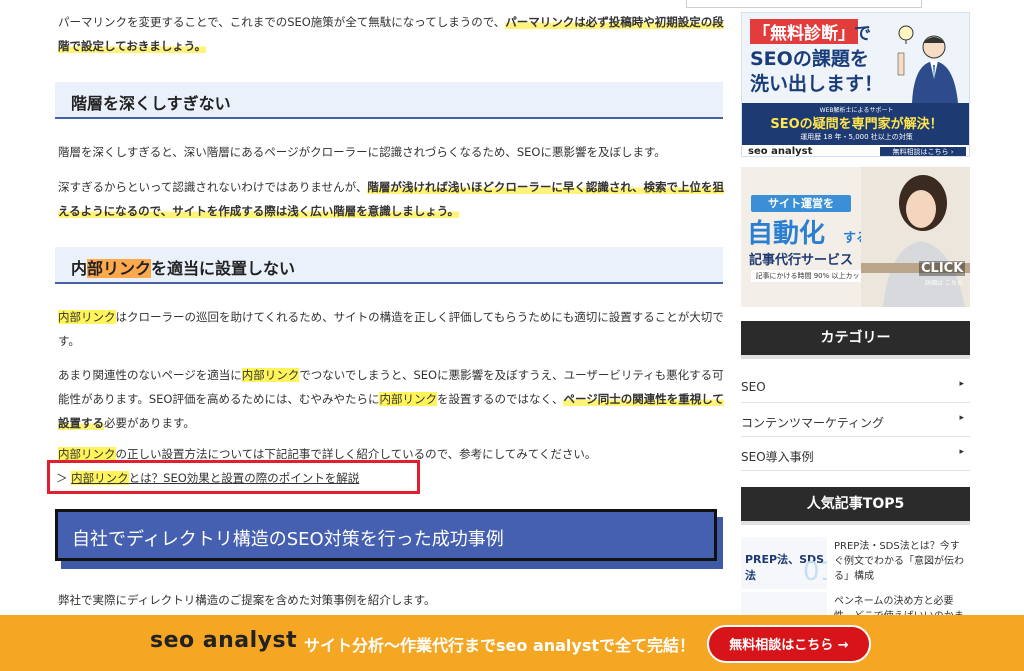 The image size is (1024, 671). I want to click on bottom-bar-message: サイト分析〜作業代行までseo analystで全て完結！, so click(500, 645).